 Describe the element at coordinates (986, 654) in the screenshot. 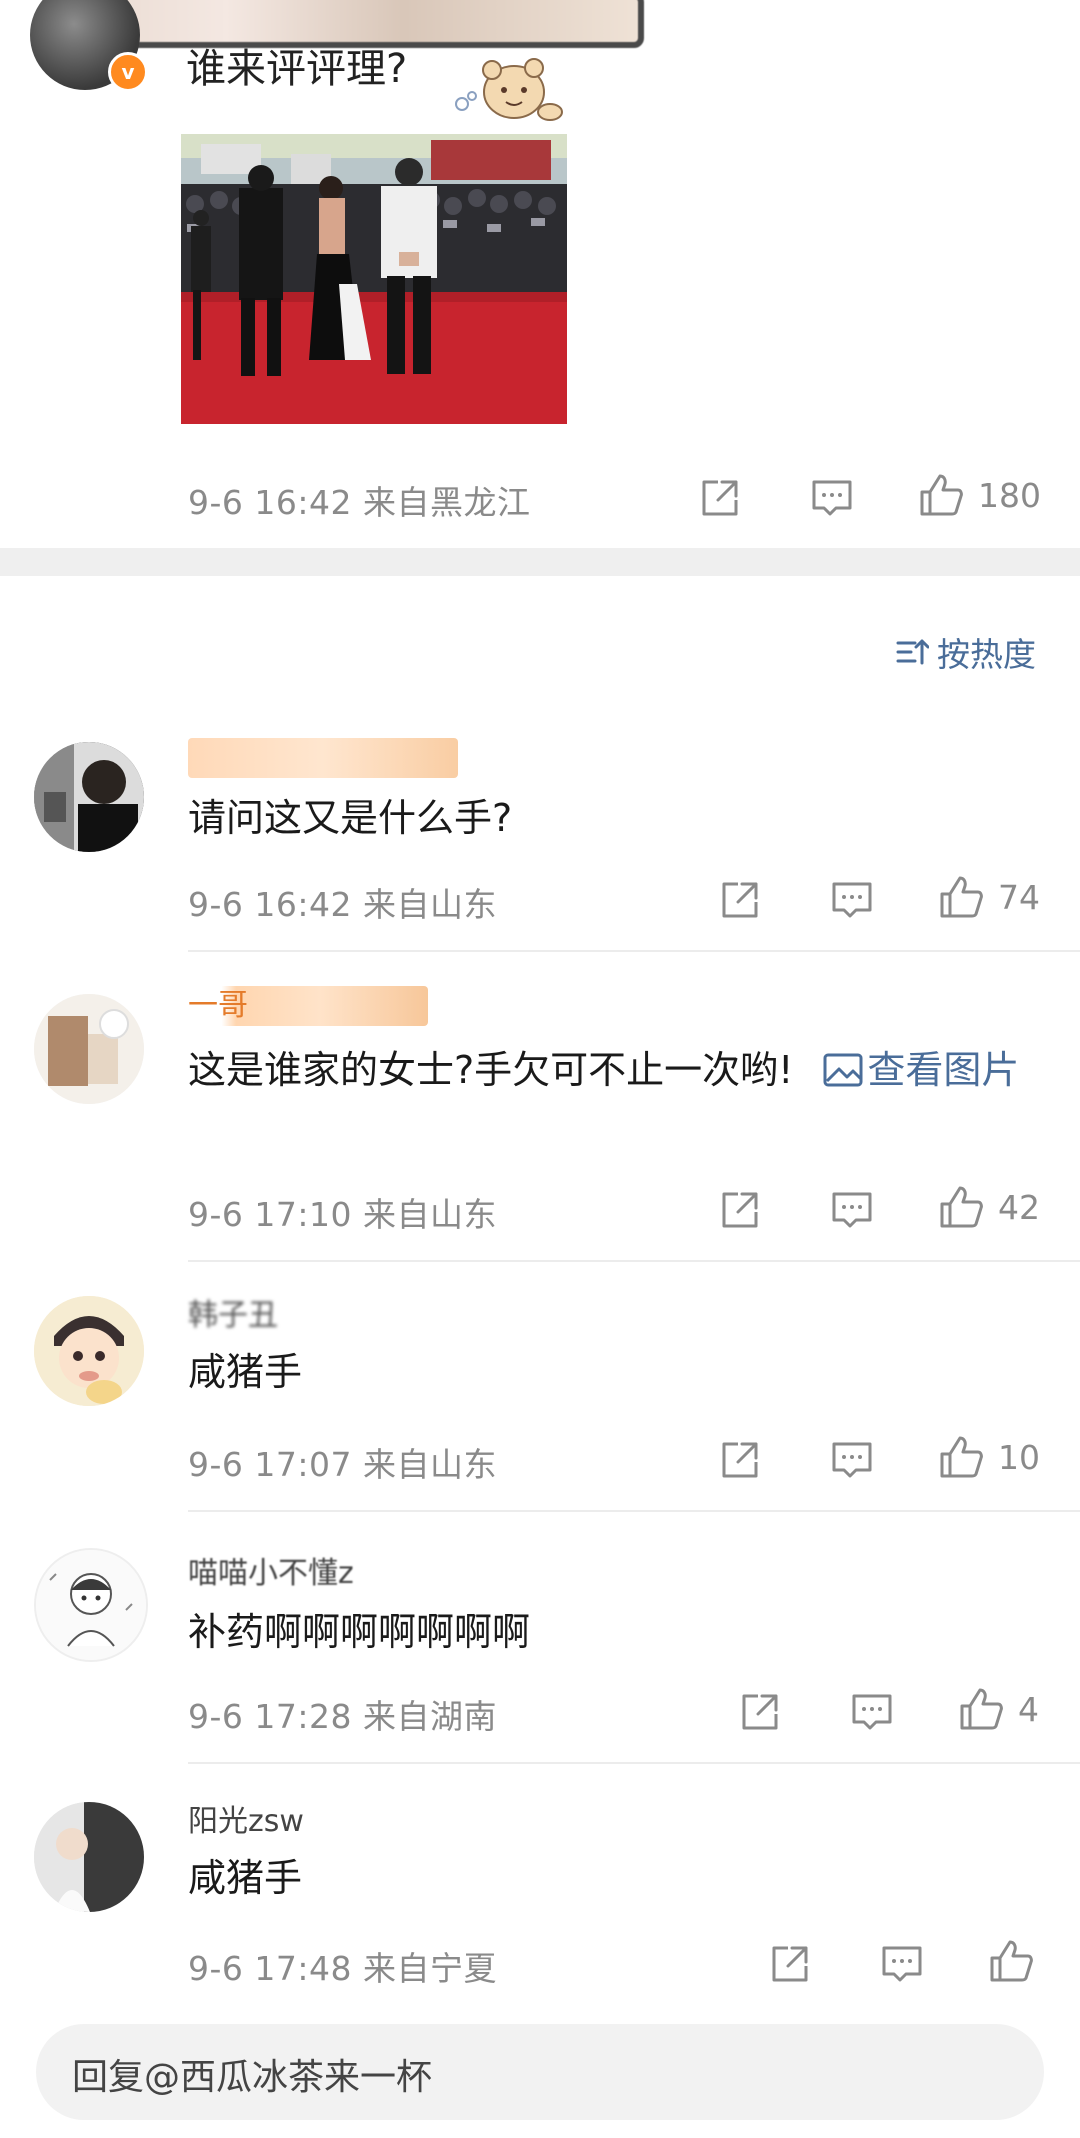

I see `sort-label: 按热度` at that location.